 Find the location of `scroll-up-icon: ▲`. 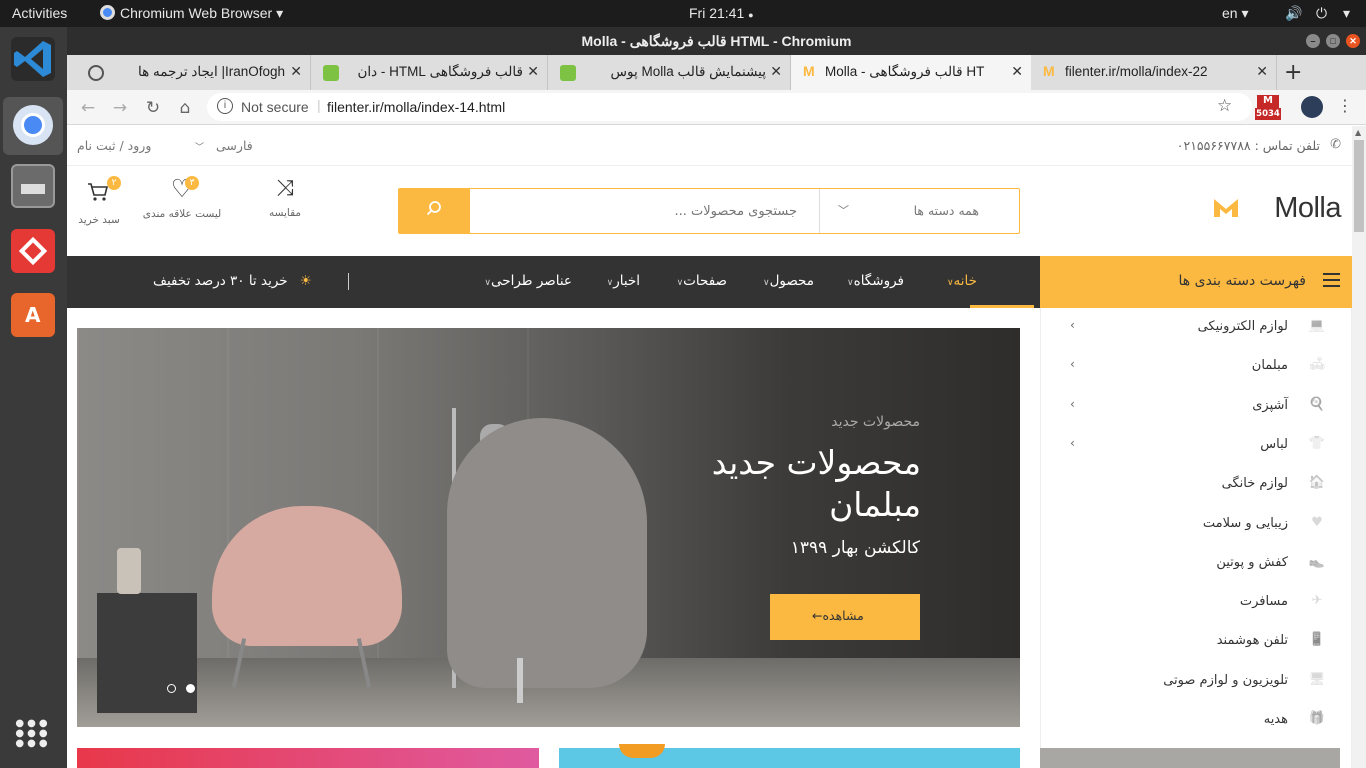

scroll-up-icon: ▲ is located at coordinates (1358, 132).